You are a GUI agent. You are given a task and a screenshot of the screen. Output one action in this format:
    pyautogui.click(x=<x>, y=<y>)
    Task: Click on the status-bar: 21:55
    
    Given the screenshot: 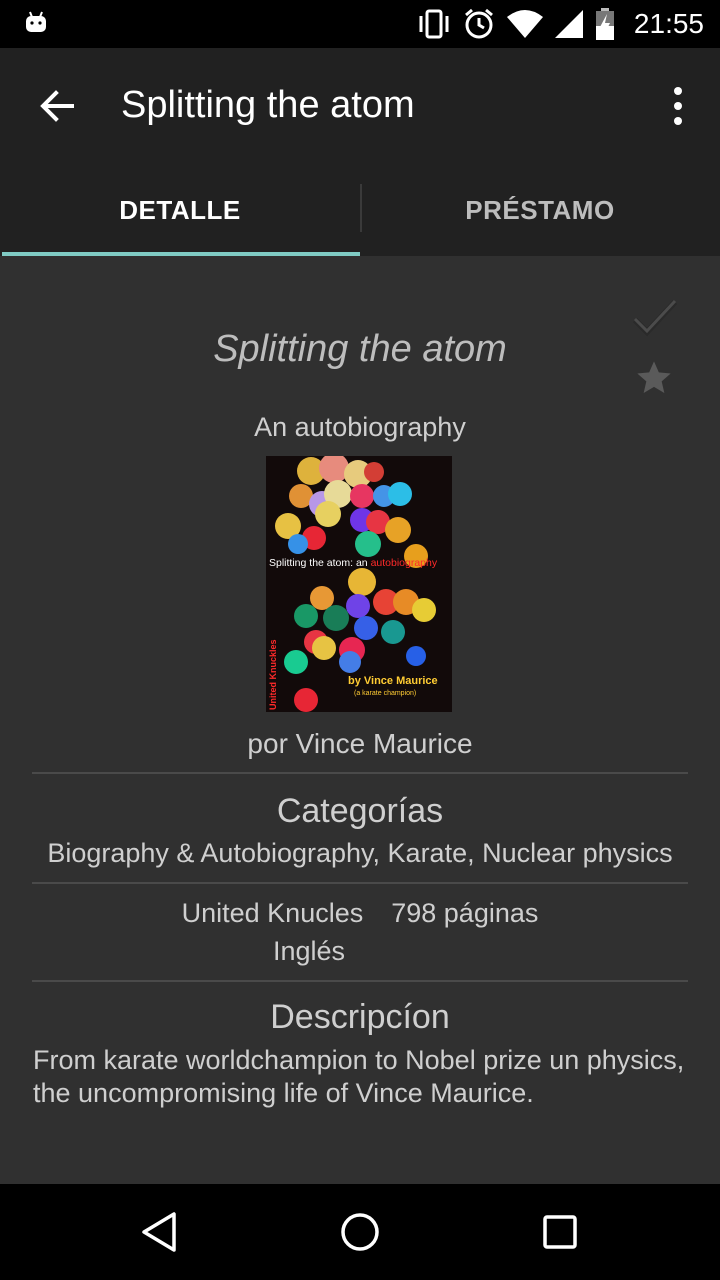 What is the action you would take?
    pyautogui.click(x=360, y=24)
    